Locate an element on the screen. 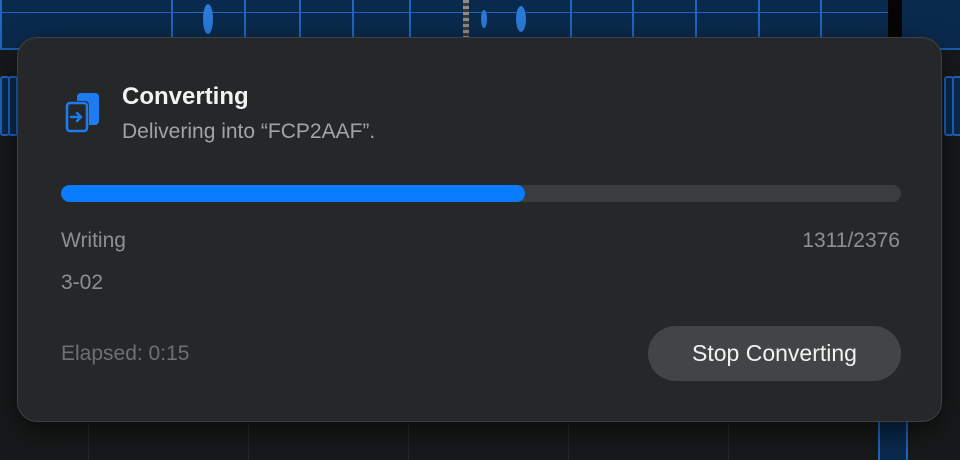 This screenshot has width=960, height=460. timeline-right-clips is located at coordinates (952, 106).